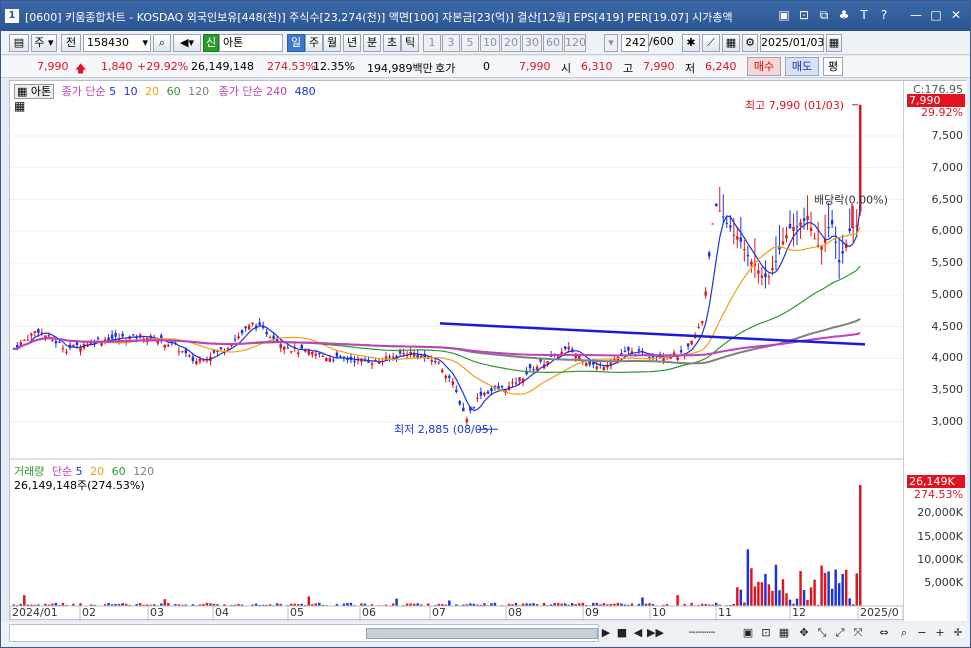 The image size is (971, 648). What do you see at coordinates (369, 612) in the screenshot?
I see `x-axis-label: 06` at bounding box center [369, 612].